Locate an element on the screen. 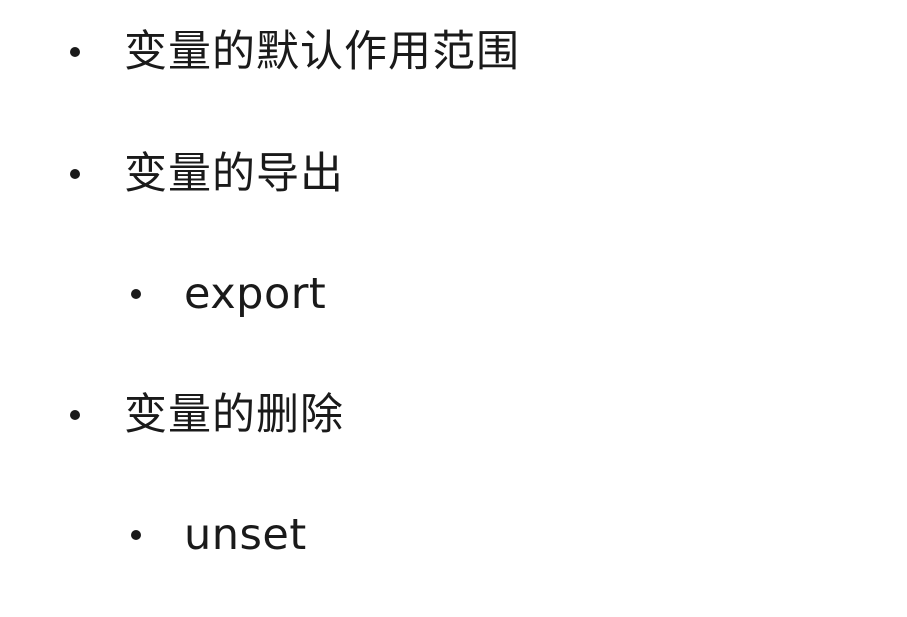  list-item-label: 变量的默认作用范围 is located at coordinates (322, 52).